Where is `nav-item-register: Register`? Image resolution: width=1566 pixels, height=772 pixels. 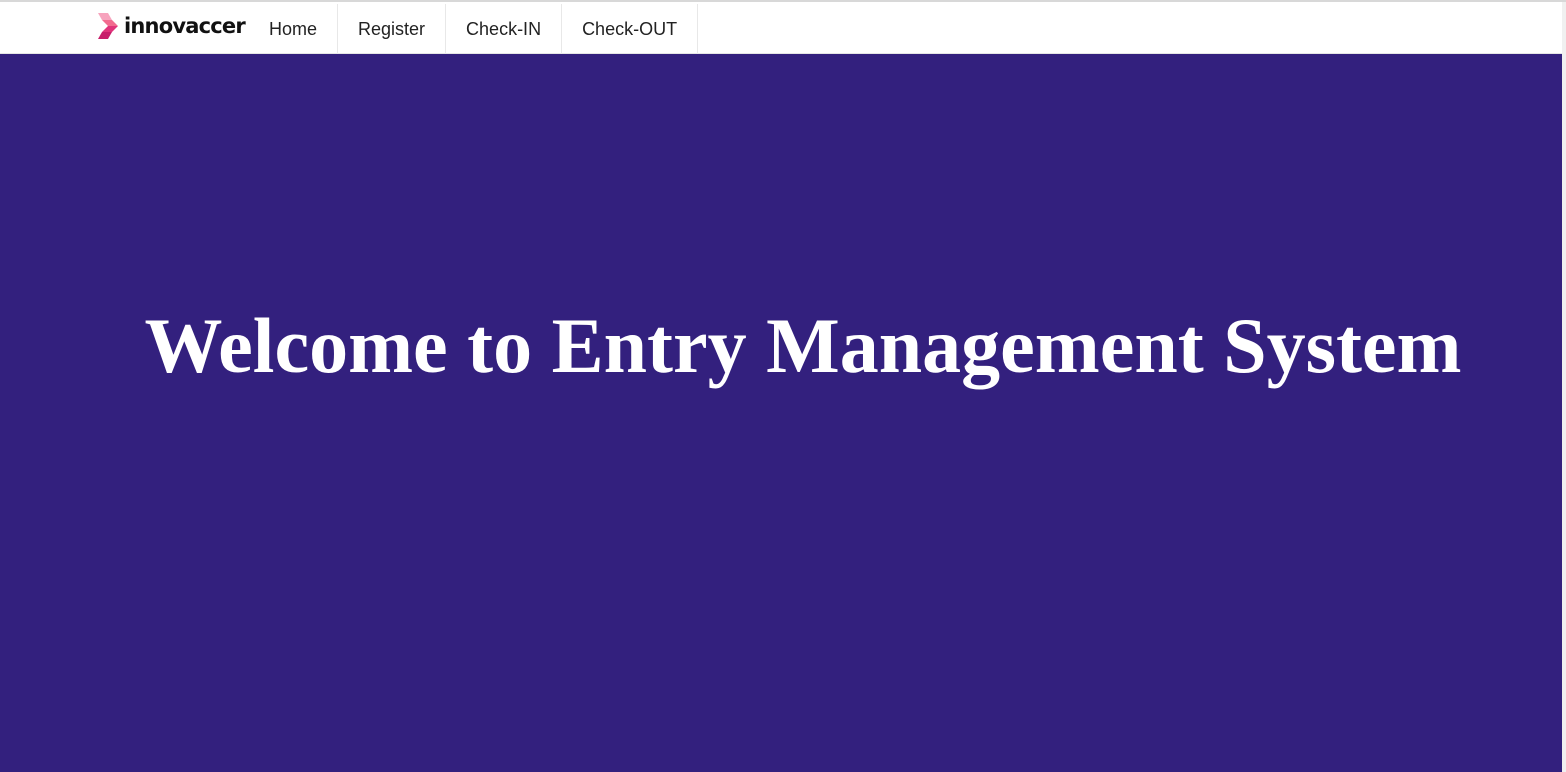
nav-item-register: Register is located at coordinates (392, 29).